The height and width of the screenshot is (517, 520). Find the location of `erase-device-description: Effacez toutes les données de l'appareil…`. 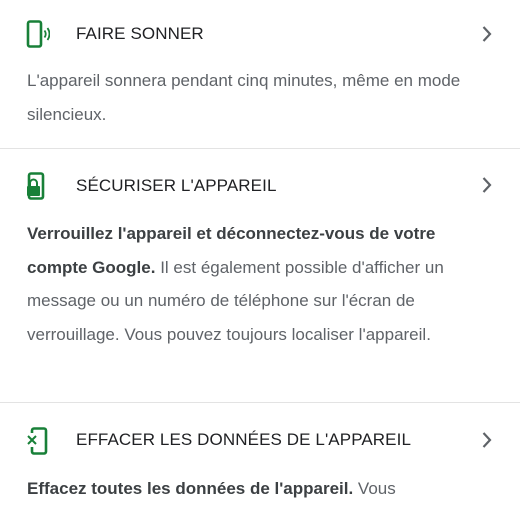

erase-device-description: Effacez toutes les données de l'appareil… is located at coordinates (247, 489).